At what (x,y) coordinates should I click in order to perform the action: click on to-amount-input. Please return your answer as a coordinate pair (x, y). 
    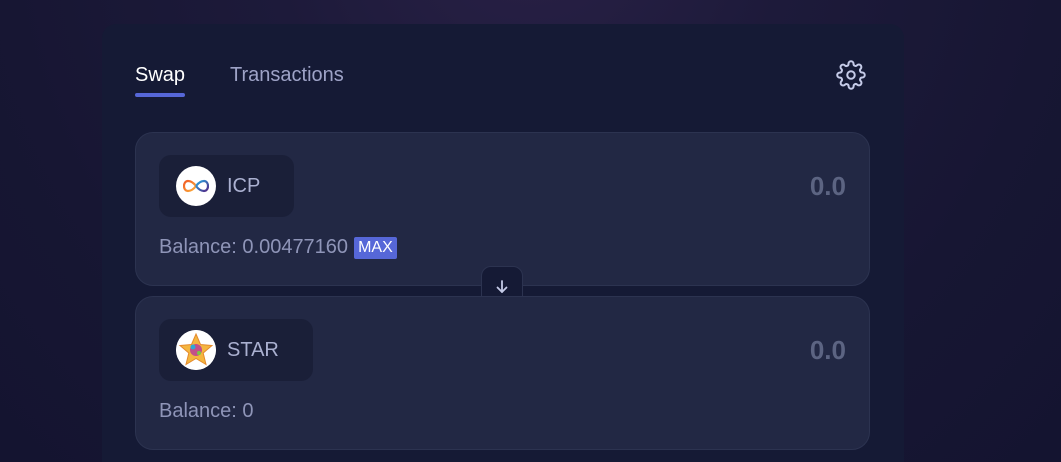
    Looking at the image, I should click on (746, 350).